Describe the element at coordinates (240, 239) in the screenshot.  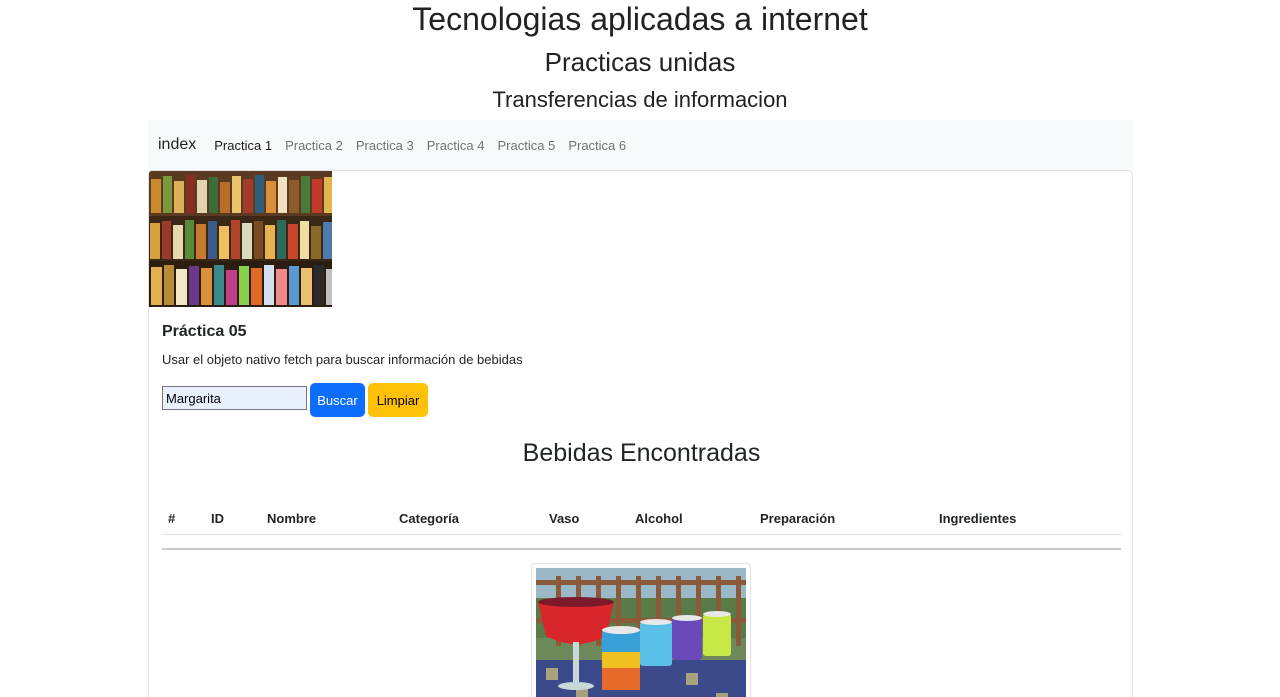
I see `liquor-bottles-image` at that location.